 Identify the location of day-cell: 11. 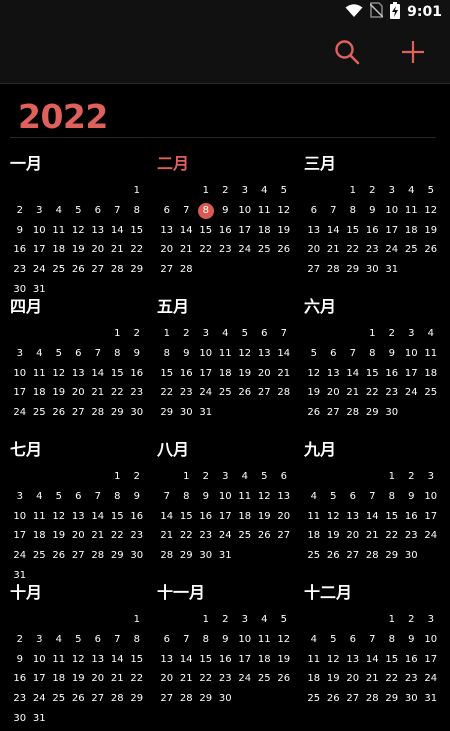
(245, 497).